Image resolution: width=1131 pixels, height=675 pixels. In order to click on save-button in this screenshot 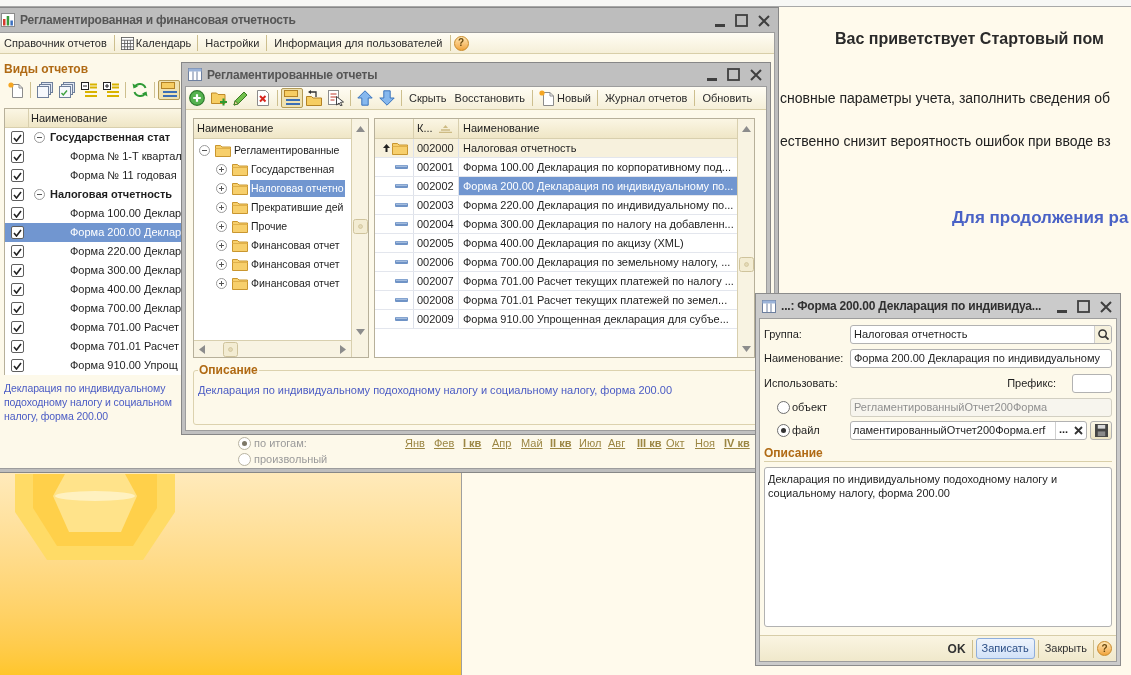, I will do `click(1101, 430)`.